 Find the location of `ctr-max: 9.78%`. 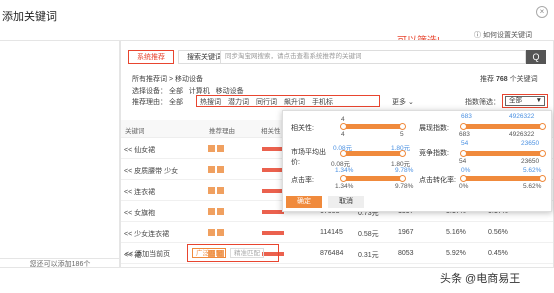

ctr-max: 9.78% is located at coordinates (404, 186).